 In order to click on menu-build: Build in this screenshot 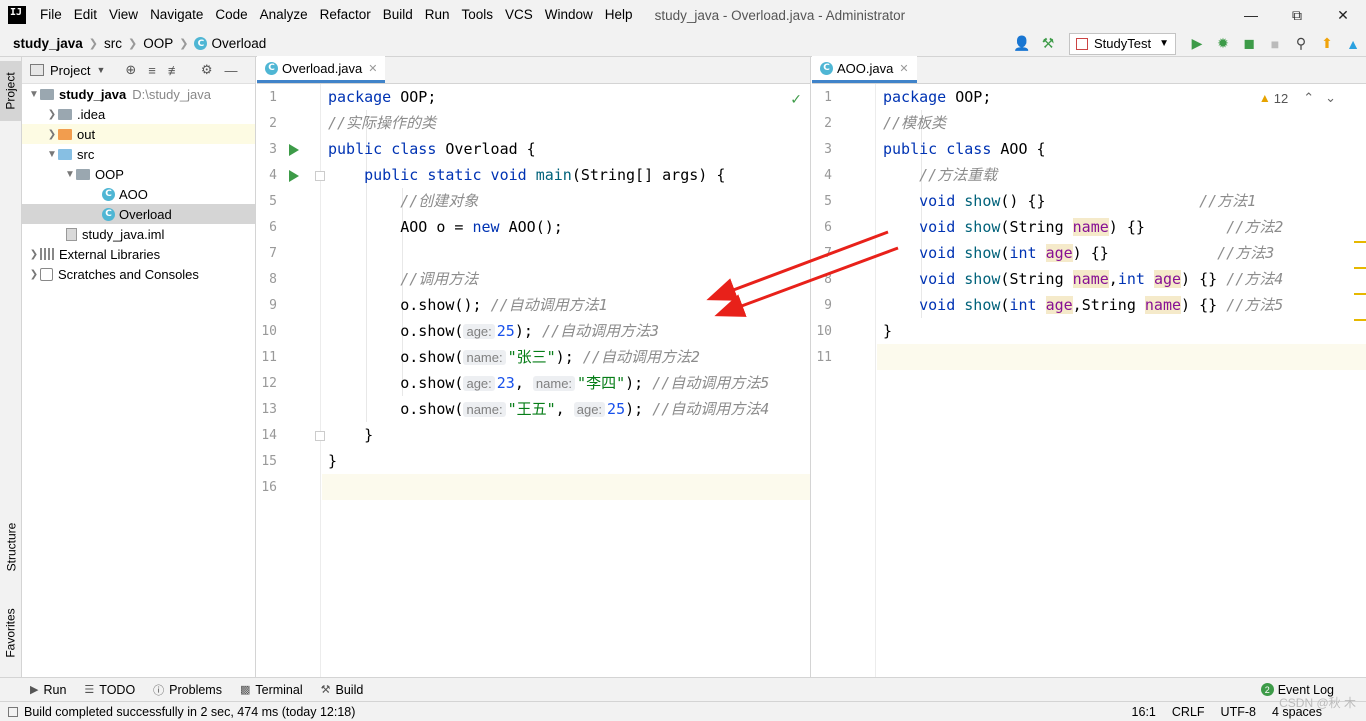, I will do `click(398, 15)`.